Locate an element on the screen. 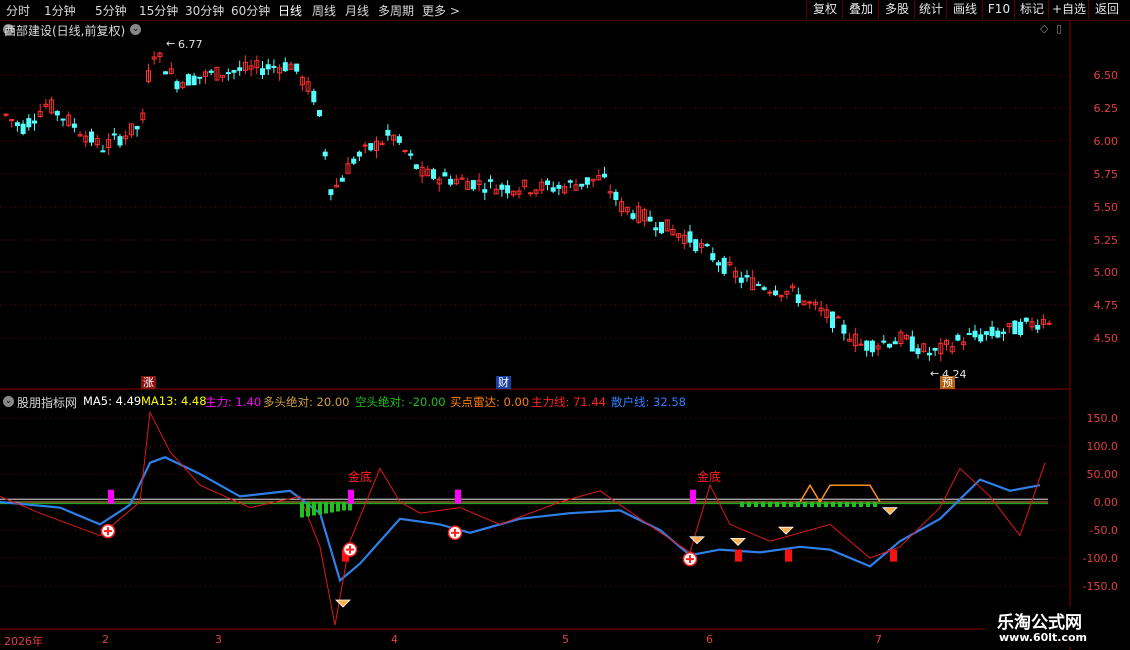  title-dropdown-icon: ⌄ is located at coordinates (135, 29).